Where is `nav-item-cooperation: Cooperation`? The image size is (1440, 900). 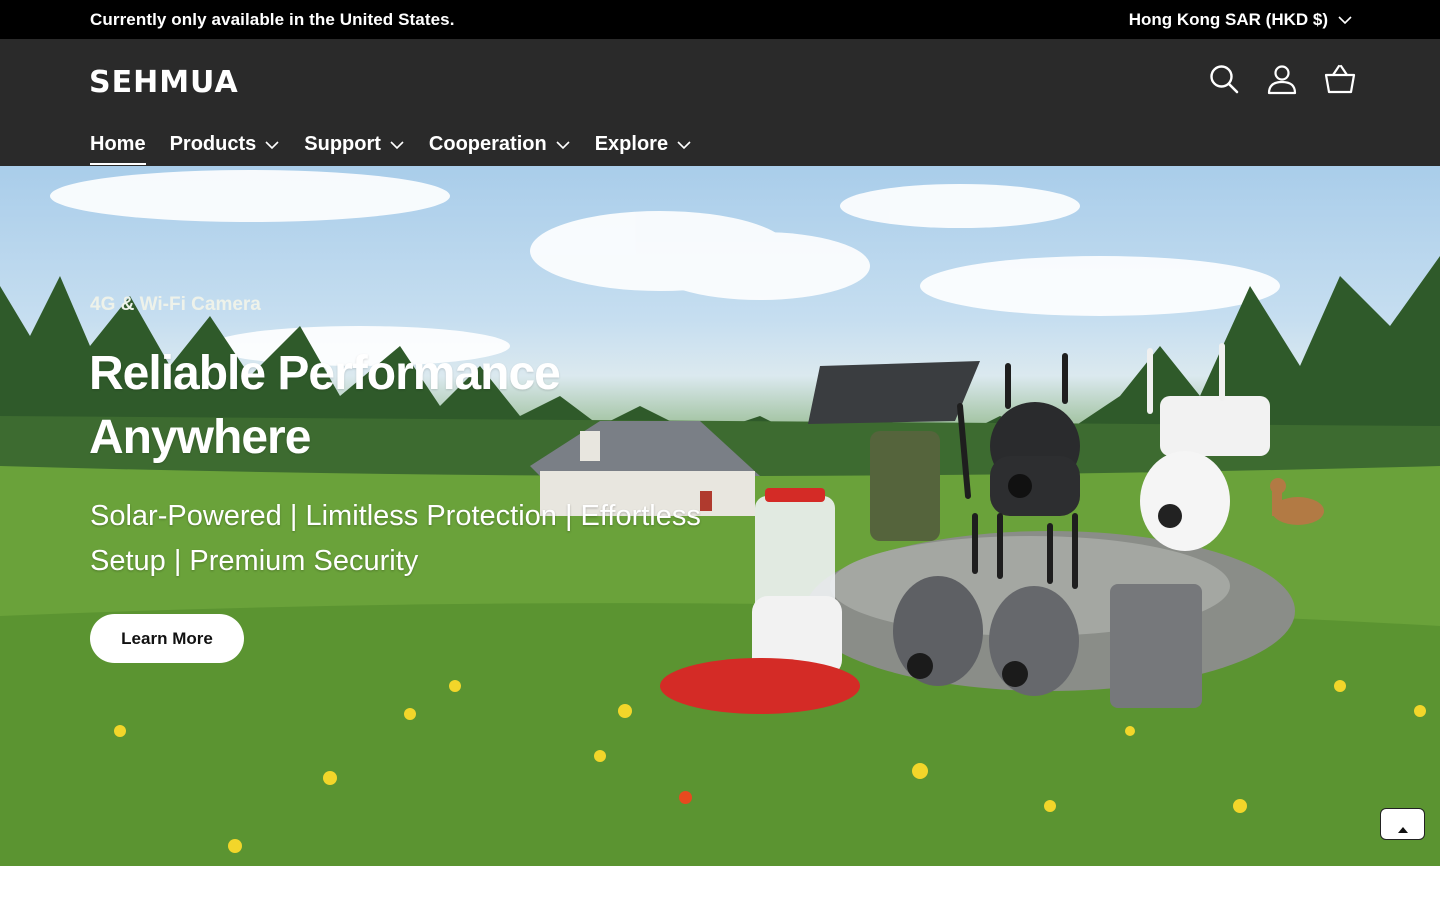
nav-item-cooperation: Cooperation is located at coordinates (500, 144).